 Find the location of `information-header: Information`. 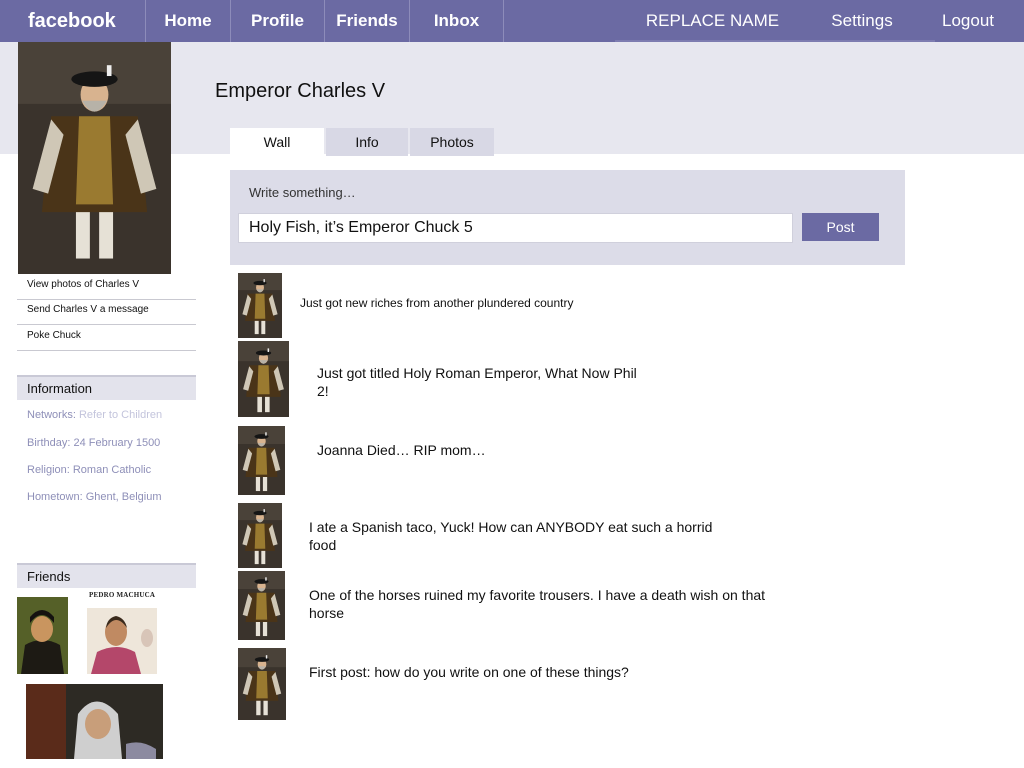

information-header: Information is located at coordinates (106, 387).